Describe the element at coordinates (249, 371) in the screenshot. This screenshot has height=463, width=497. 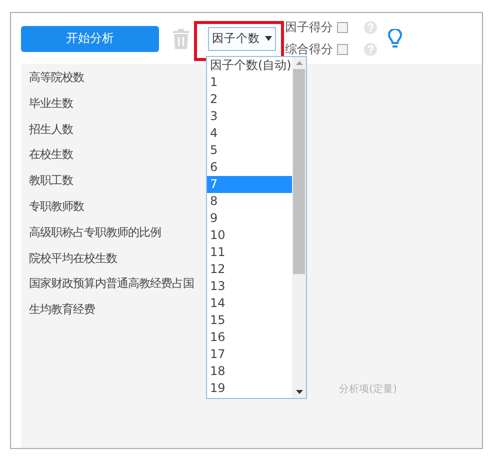
I see `dropdown-option: 18` at that location.